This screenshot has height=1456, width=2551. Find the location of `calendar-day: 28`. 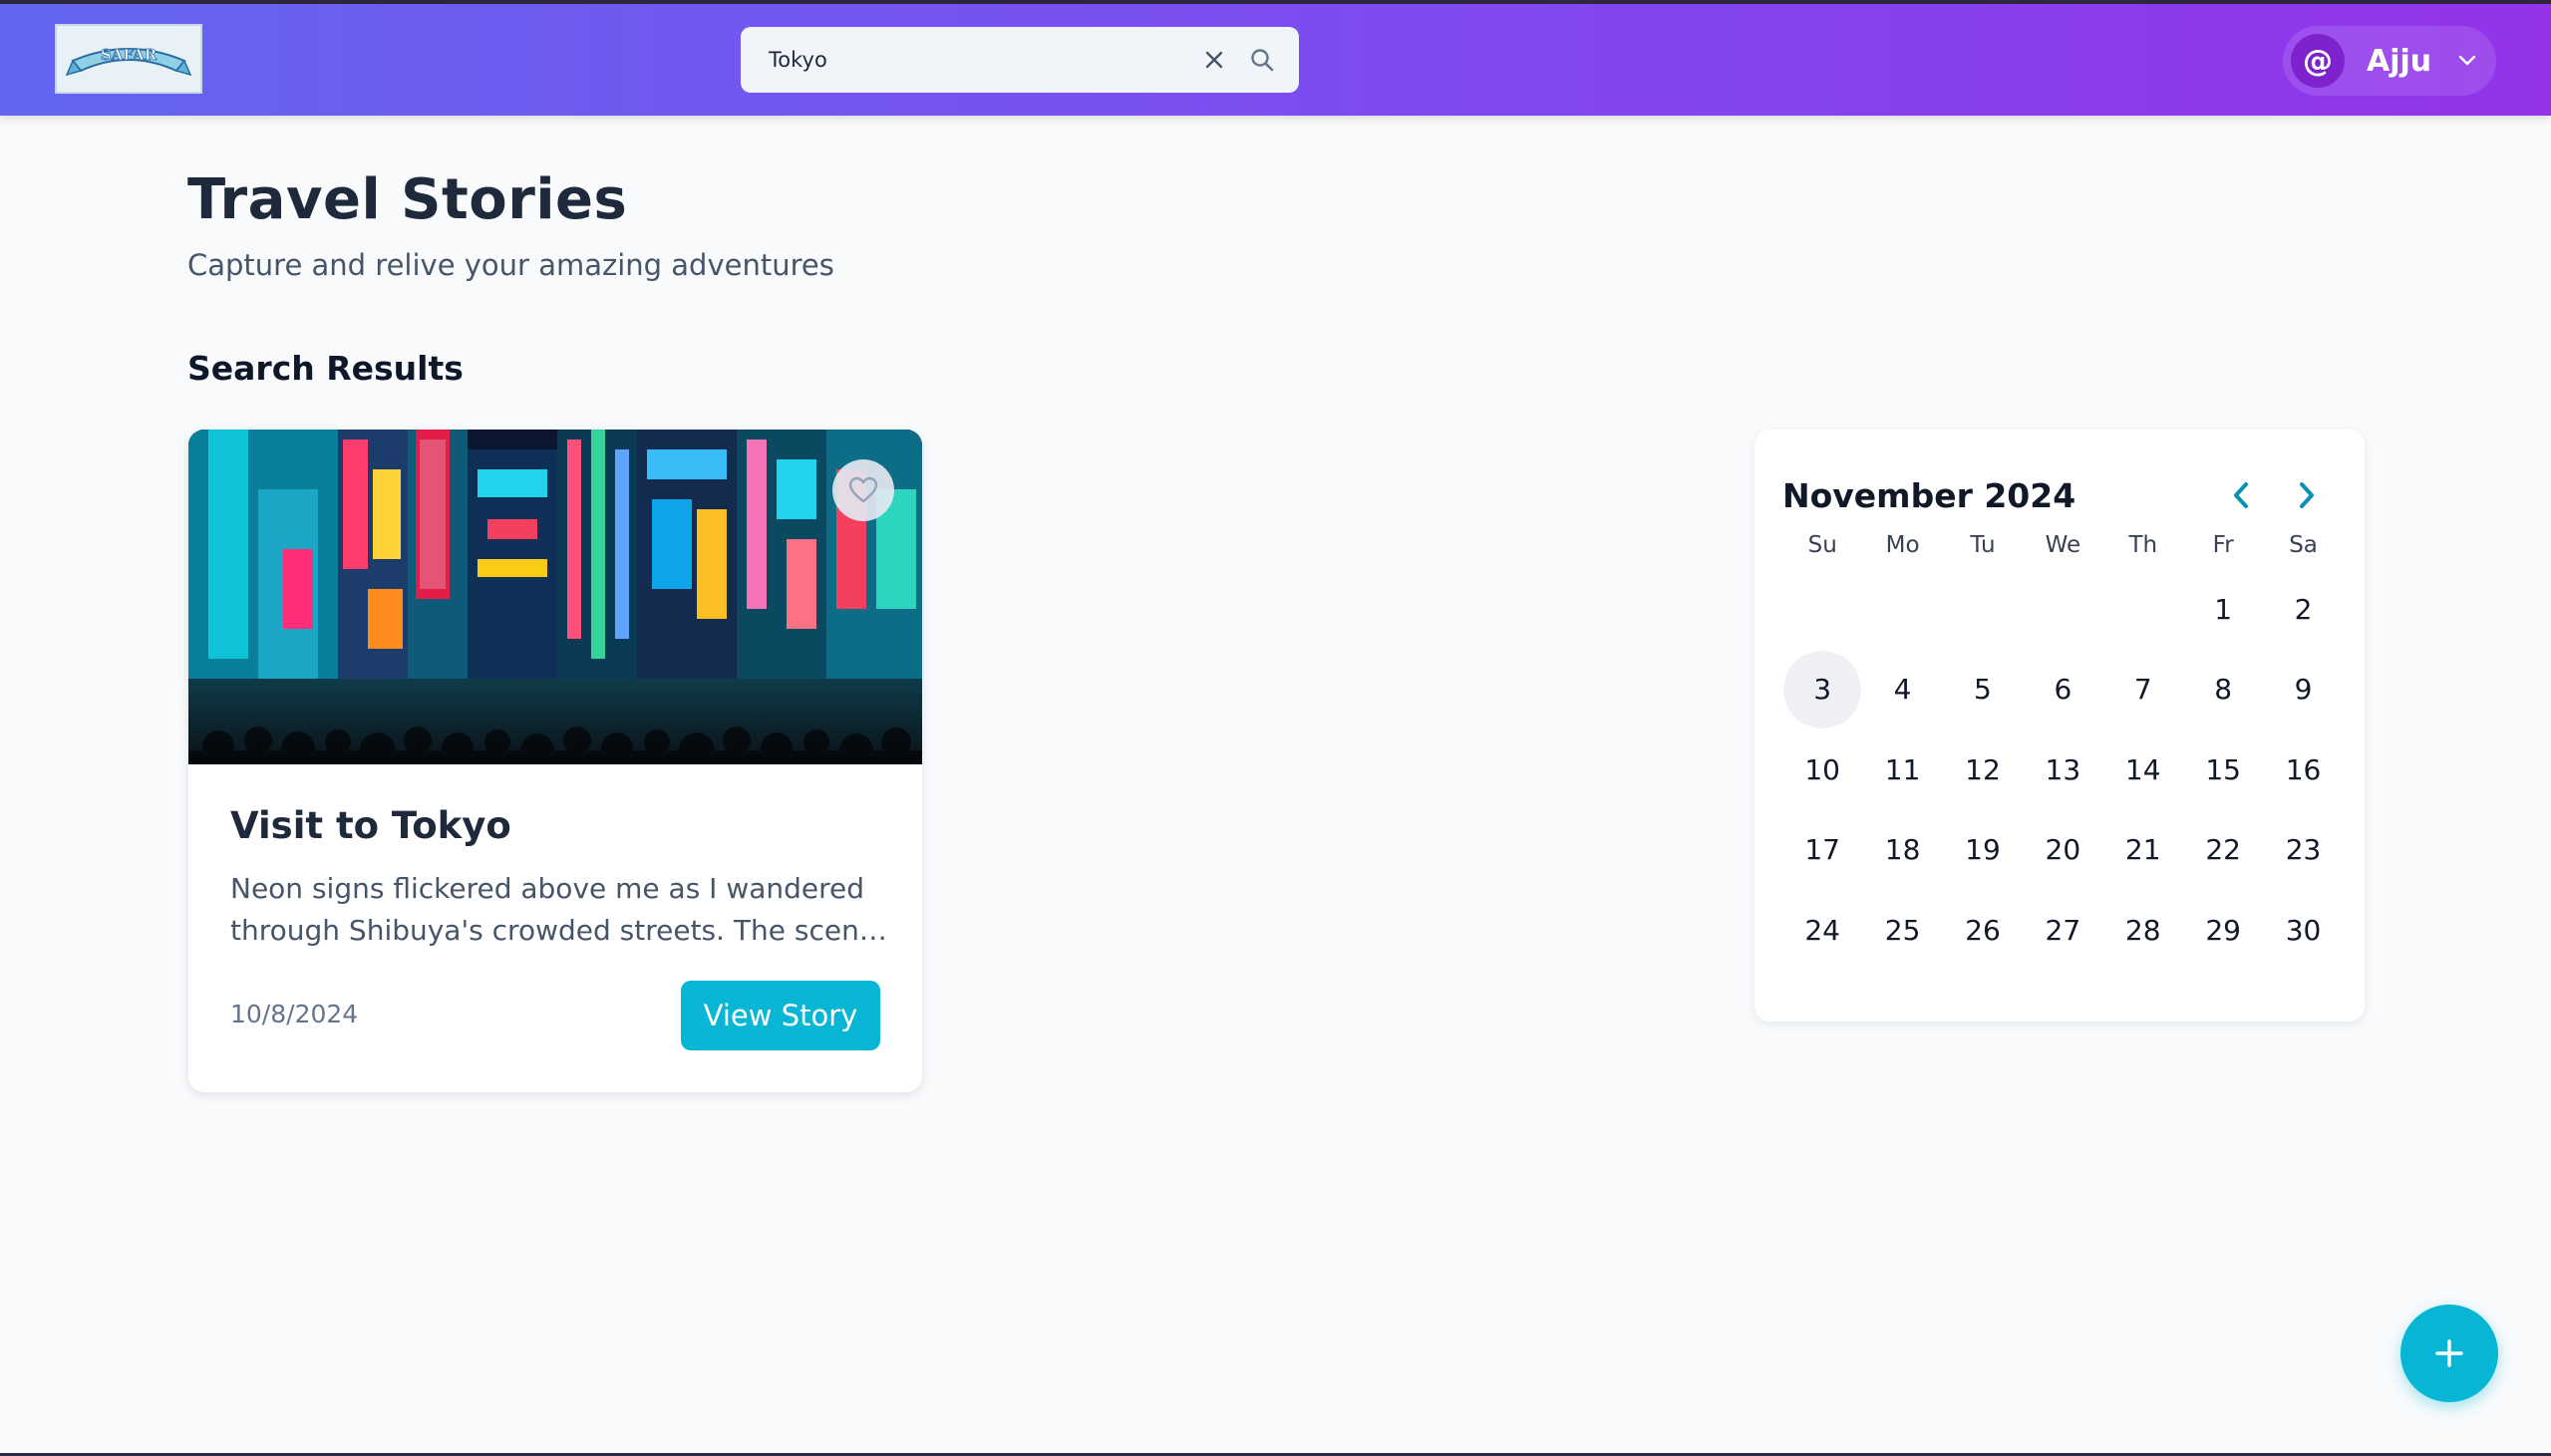

calendar-day: 28 is located at coordinates (2143, 930).